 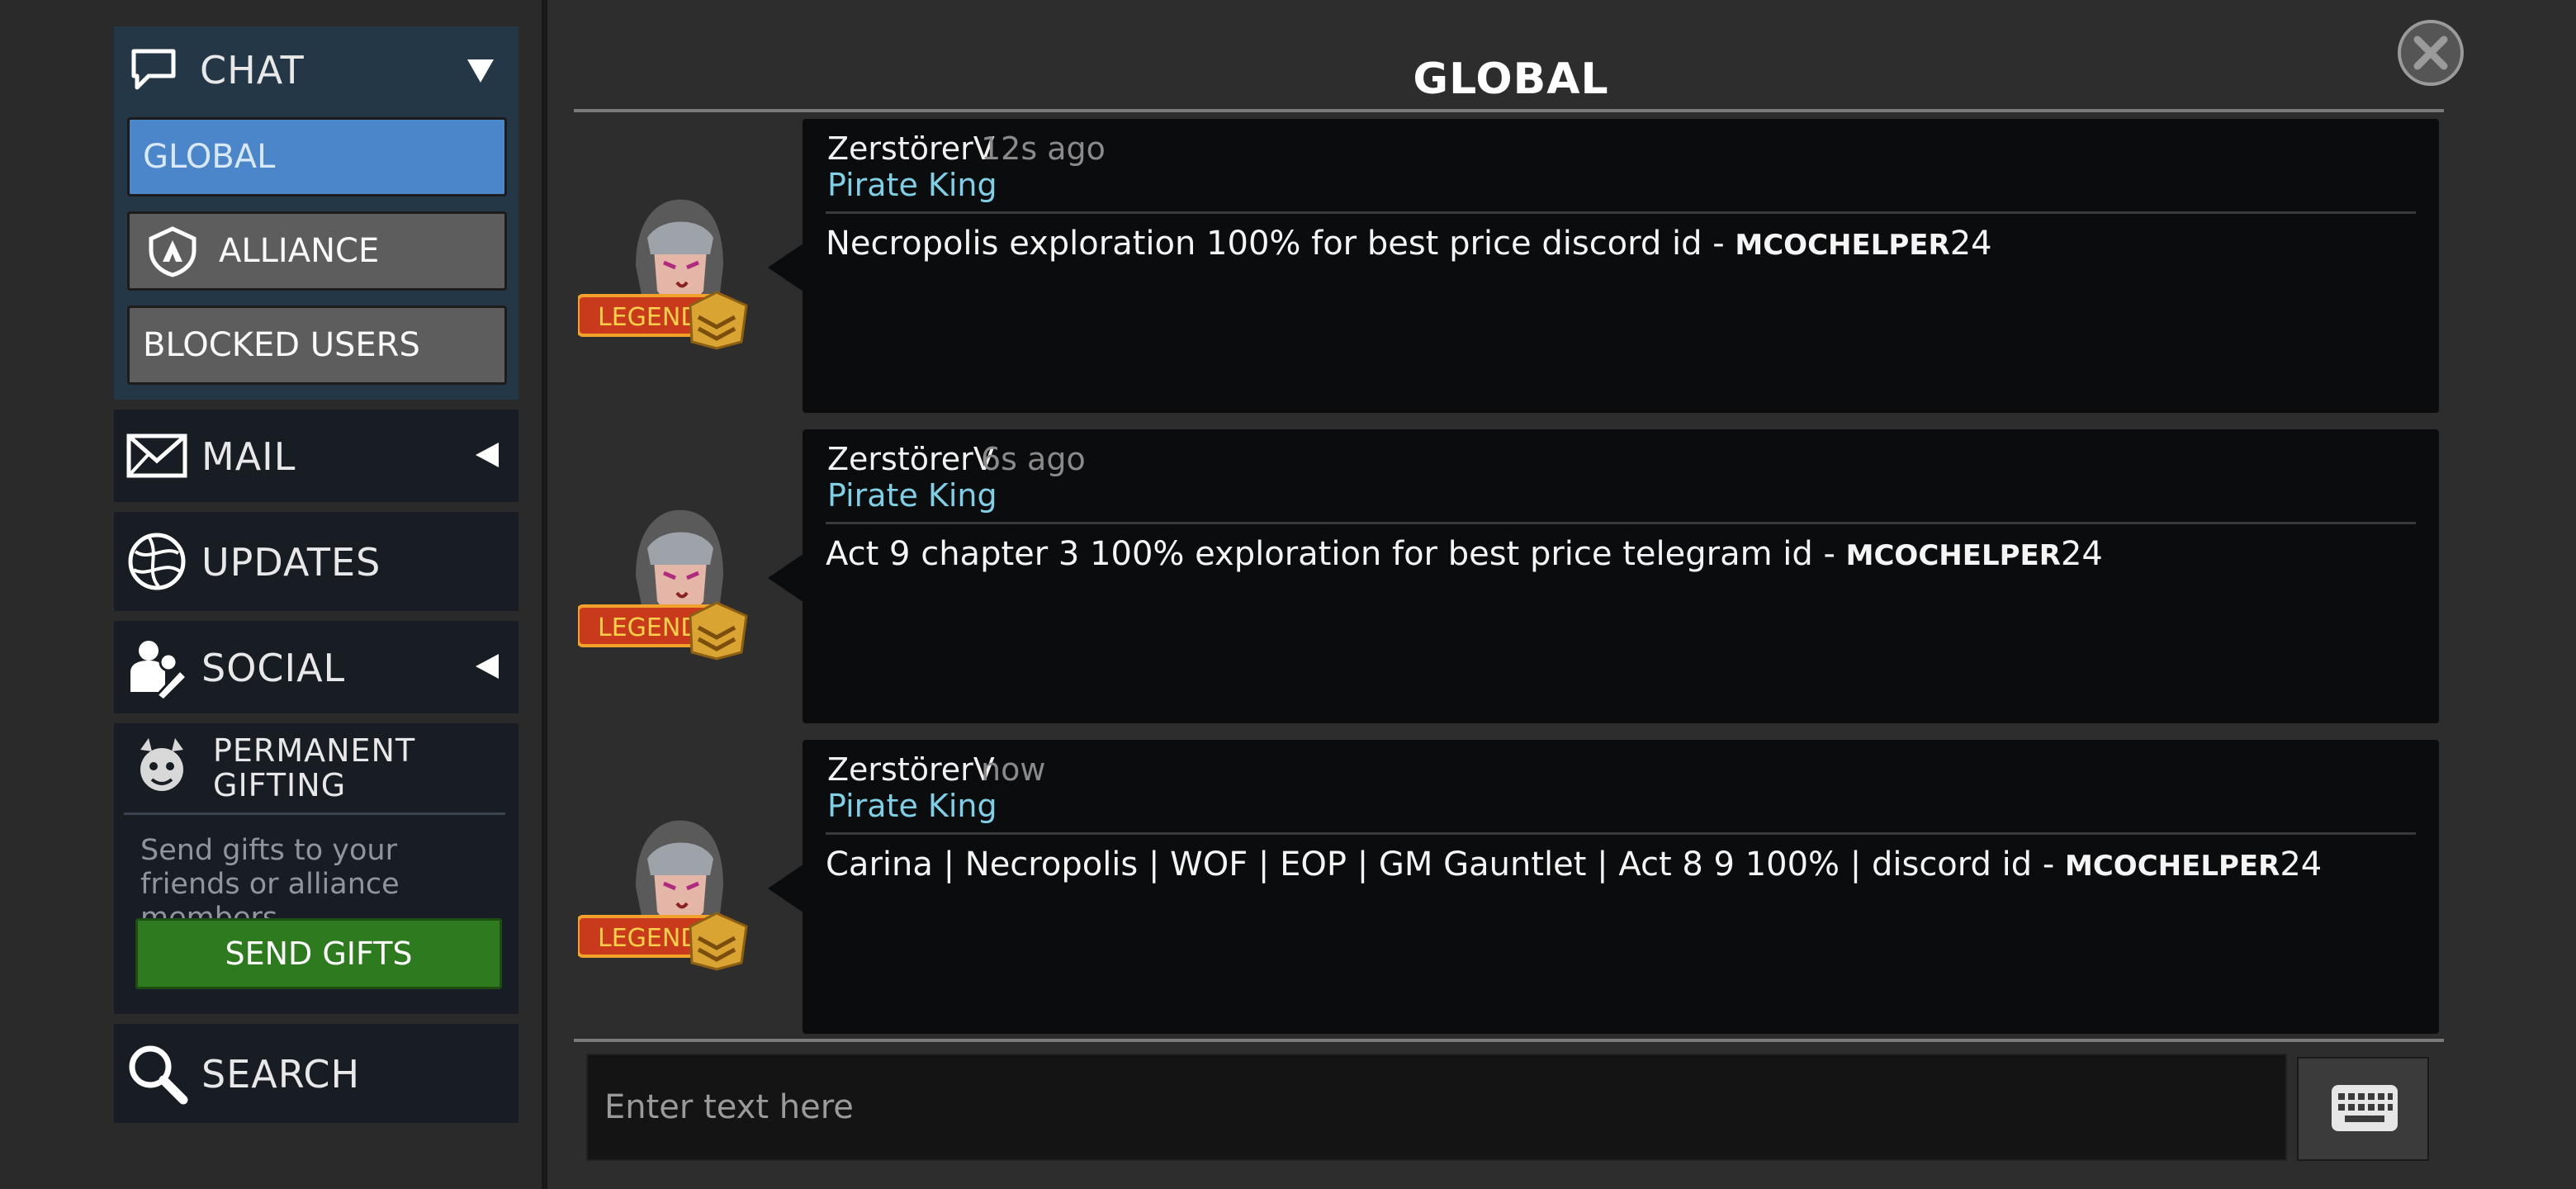 What do you see at coordinates (281, 1074) in the screenshot?
I see `sidebar-item-search-label: SEARCH` at bounding box center [281, 1074].